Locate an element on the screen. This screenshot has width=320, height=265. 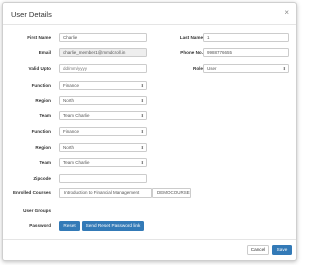
password-label: Password is located at coordinates (40, 225).